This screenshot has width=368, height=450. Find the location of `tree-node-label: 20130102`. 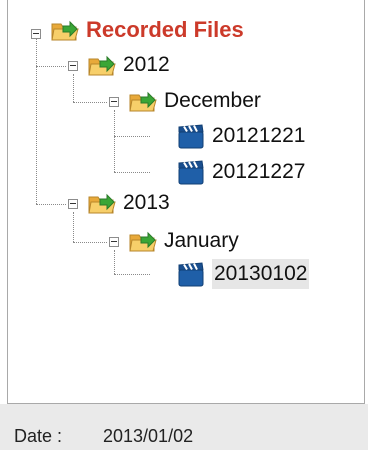

tree-node-label: 20130102 is located at coordinates (261, 274).